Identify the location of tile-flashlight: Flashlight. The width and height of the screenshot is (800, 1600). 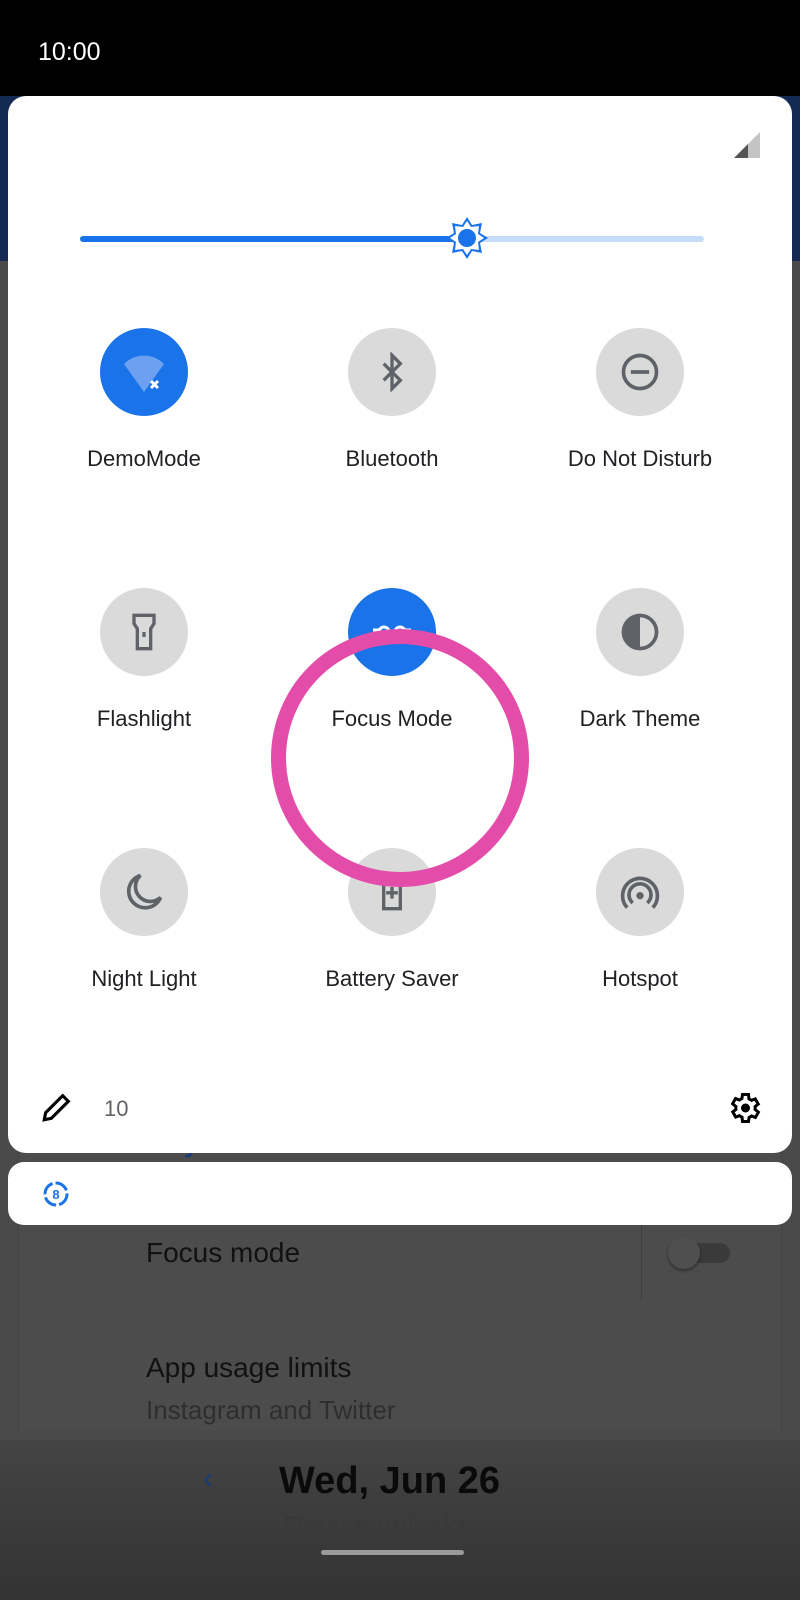
(144, 660).